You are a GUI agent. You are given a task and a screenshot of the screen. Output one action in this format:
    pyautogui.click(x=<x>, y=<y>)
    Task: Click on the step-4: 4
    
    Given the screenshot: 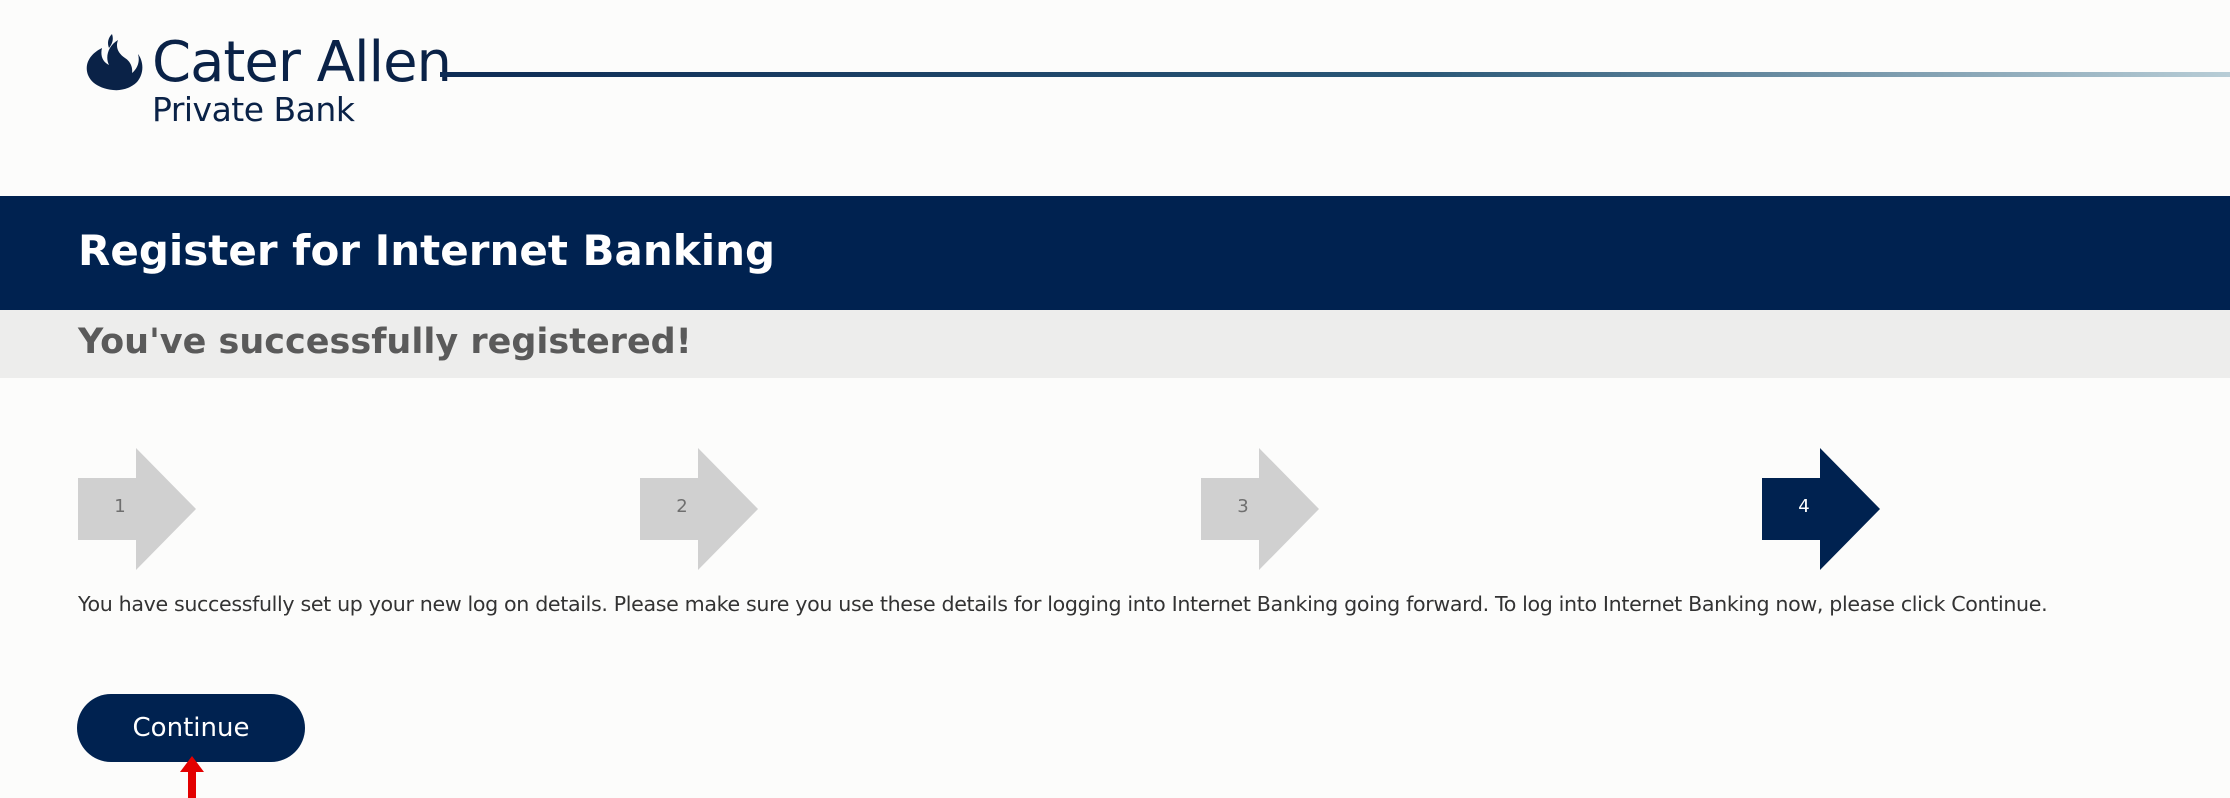 What is the action you would take?
    pyautogui.click(x=1822, y=509)
    